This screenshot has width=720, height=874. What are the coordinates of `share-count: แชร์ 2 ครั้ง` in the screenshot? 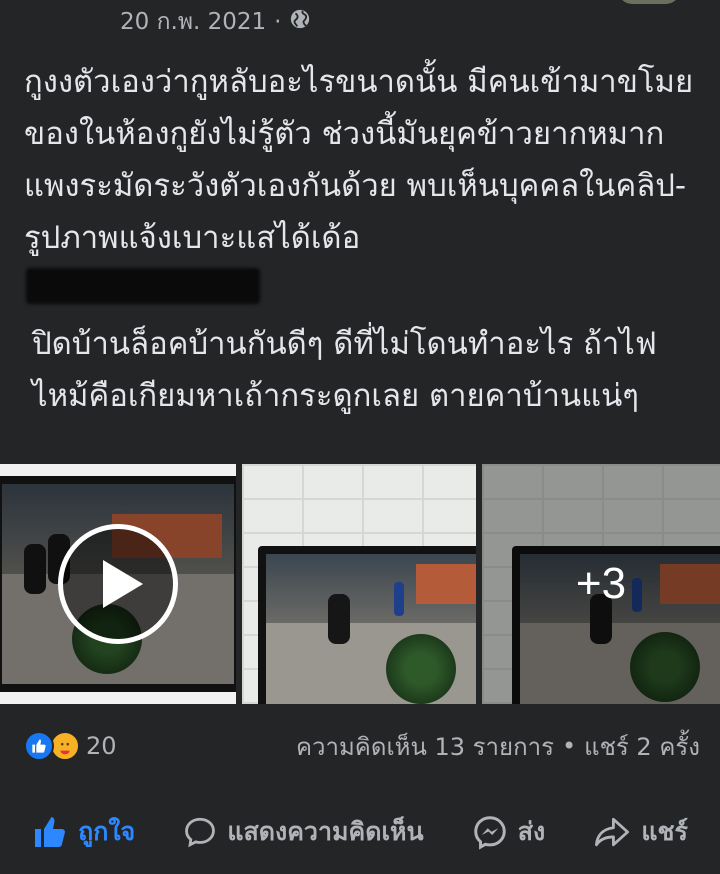 It's located at (642, 746).